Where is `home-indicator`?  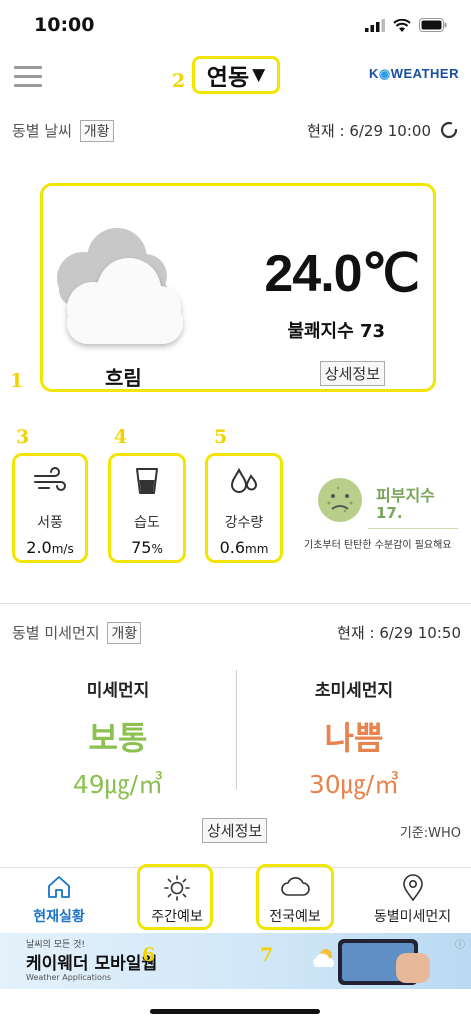 home-indicator is located at coordinates (235, 1011).